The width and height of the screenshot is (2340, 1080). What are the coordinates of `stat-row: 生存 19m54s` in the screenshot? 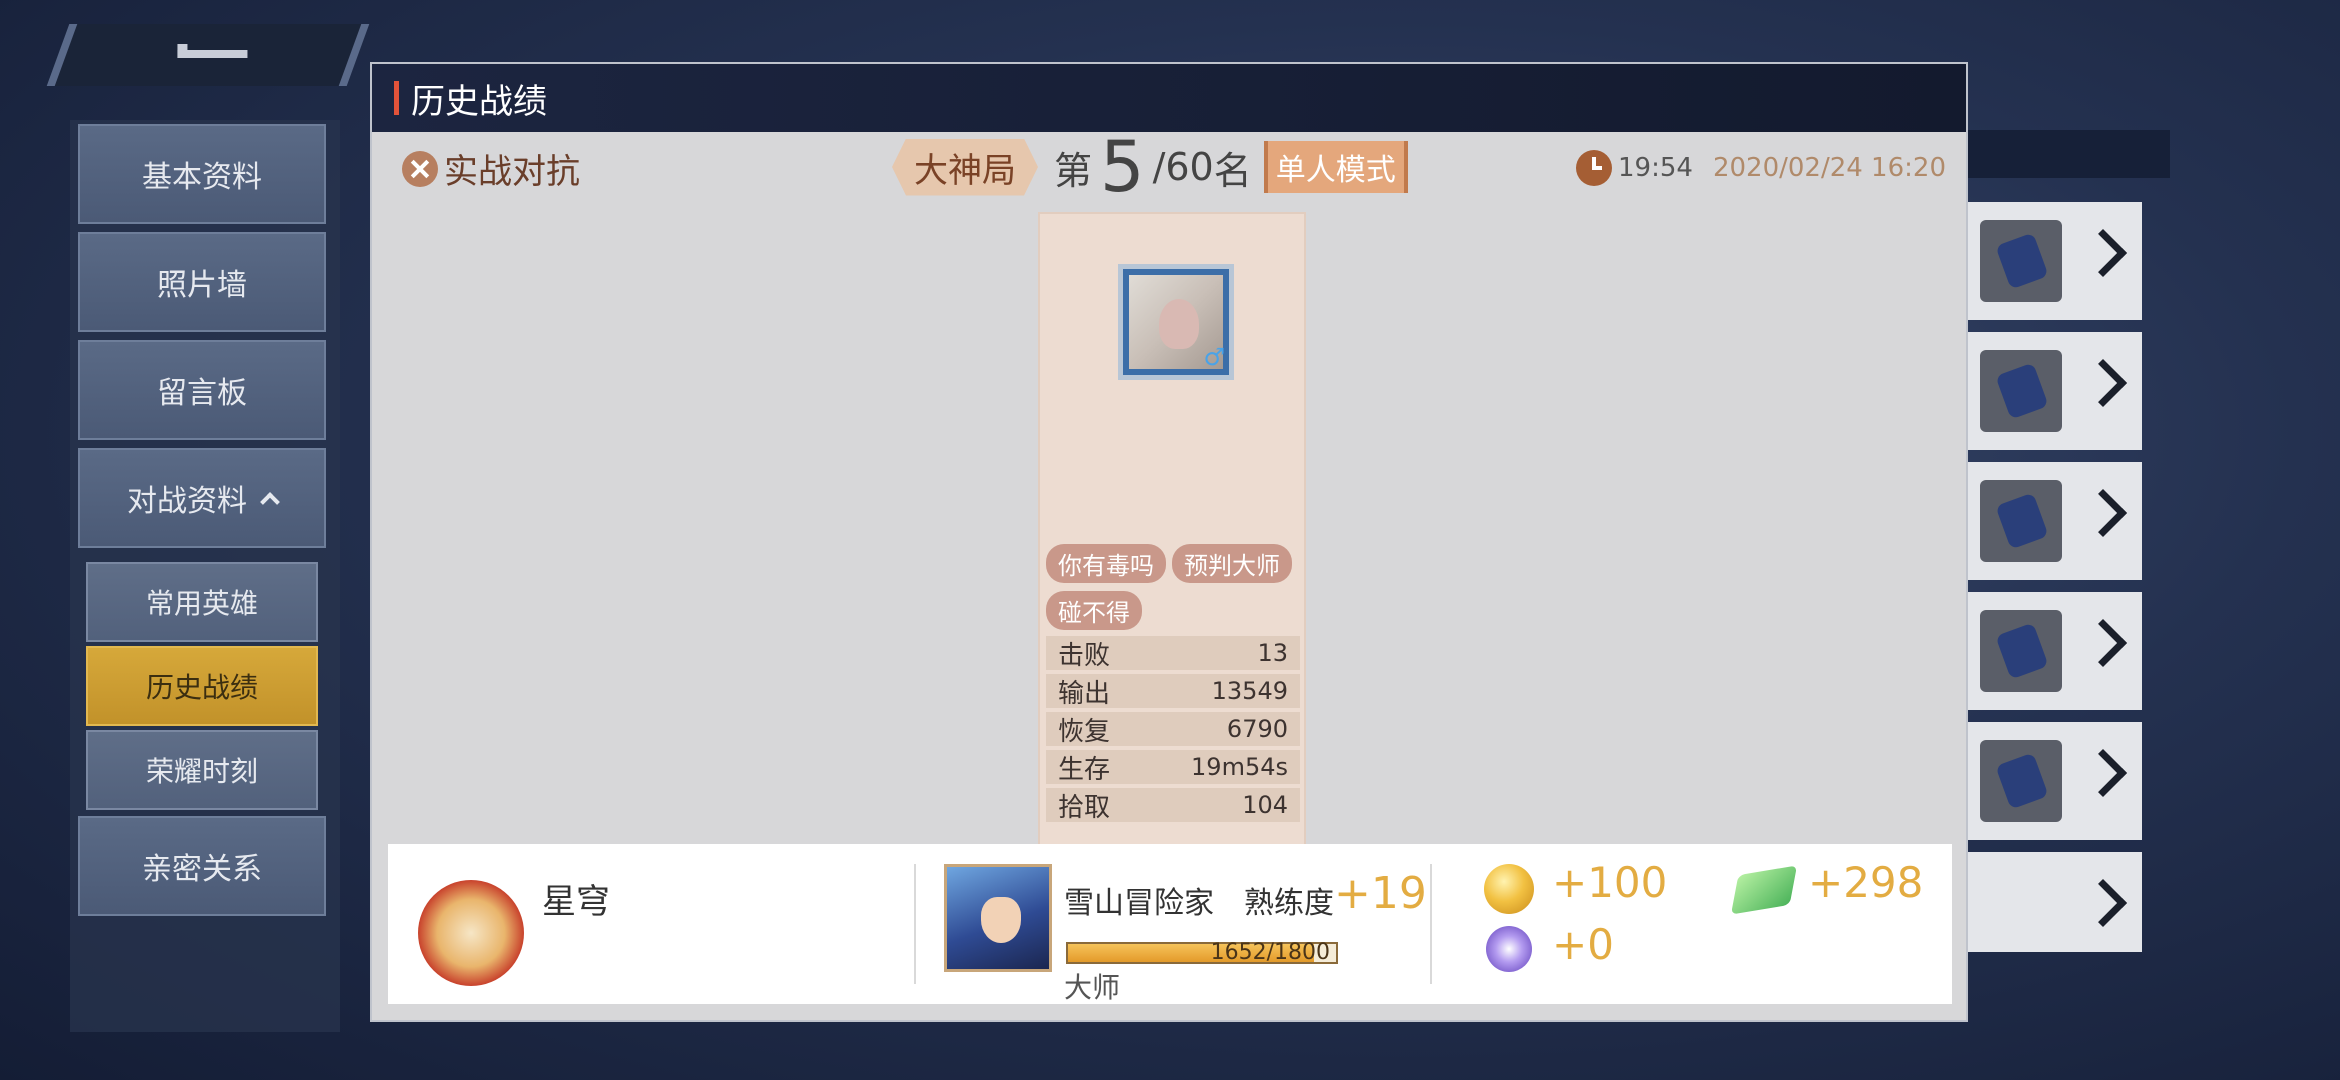 It's located at (1173, 767).